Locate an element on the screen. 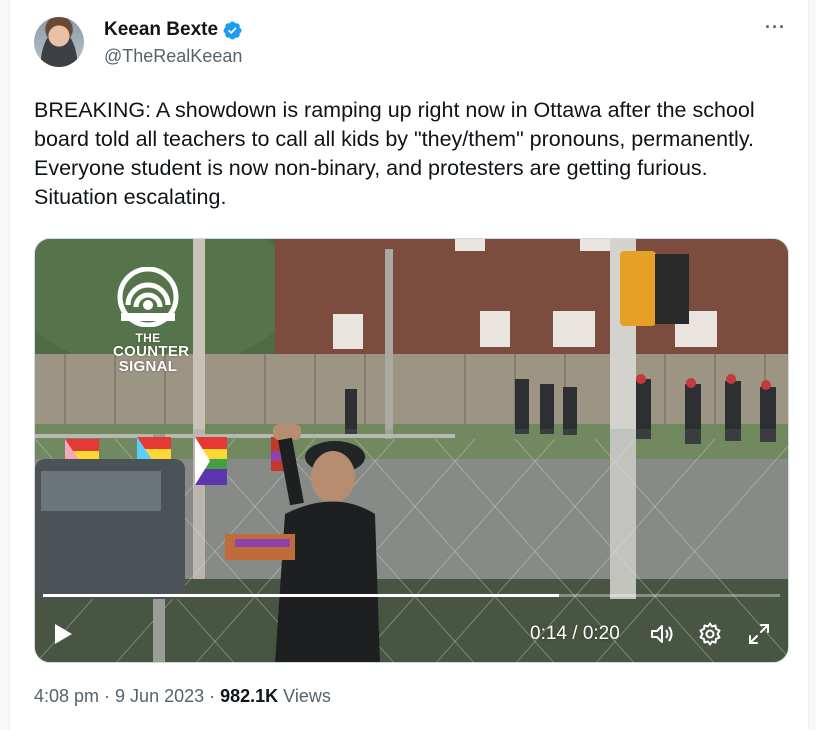  more-options-button: ··· is located at coordinates (775, 27).